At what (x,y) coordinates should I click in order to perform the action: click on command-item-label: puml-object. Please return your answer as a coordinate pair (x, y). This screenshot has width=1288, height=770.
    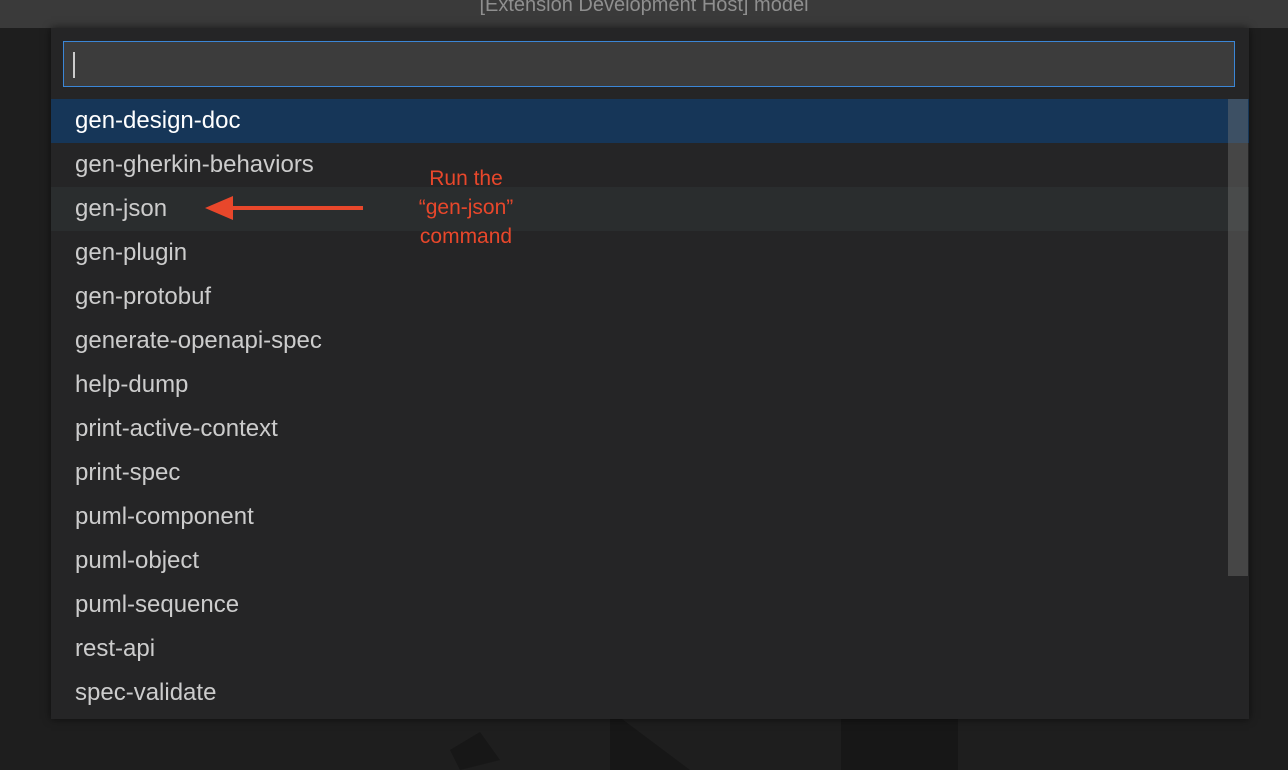
    Looking at the image, I should click on (137, 560).